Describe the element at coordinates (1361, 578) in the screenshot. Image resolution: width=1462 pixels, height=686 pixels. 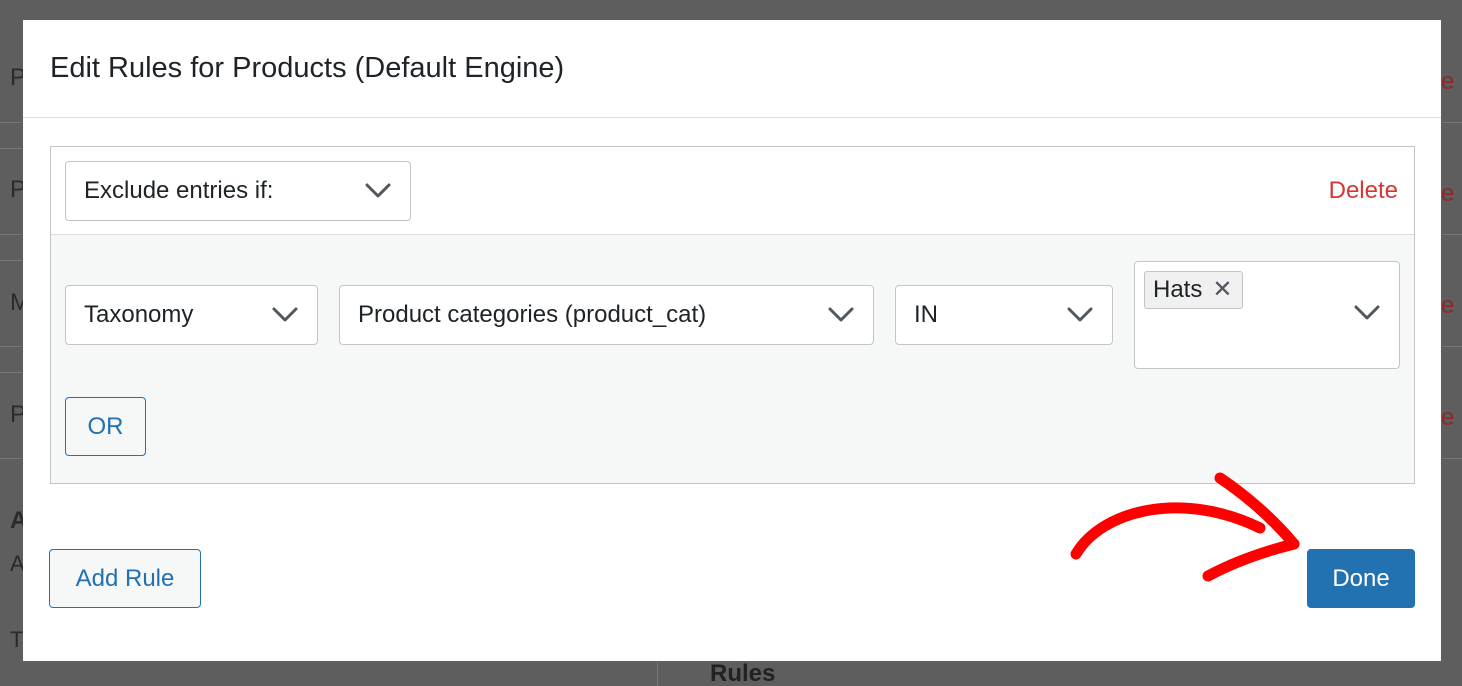
I see `done-button: Done` at that location.